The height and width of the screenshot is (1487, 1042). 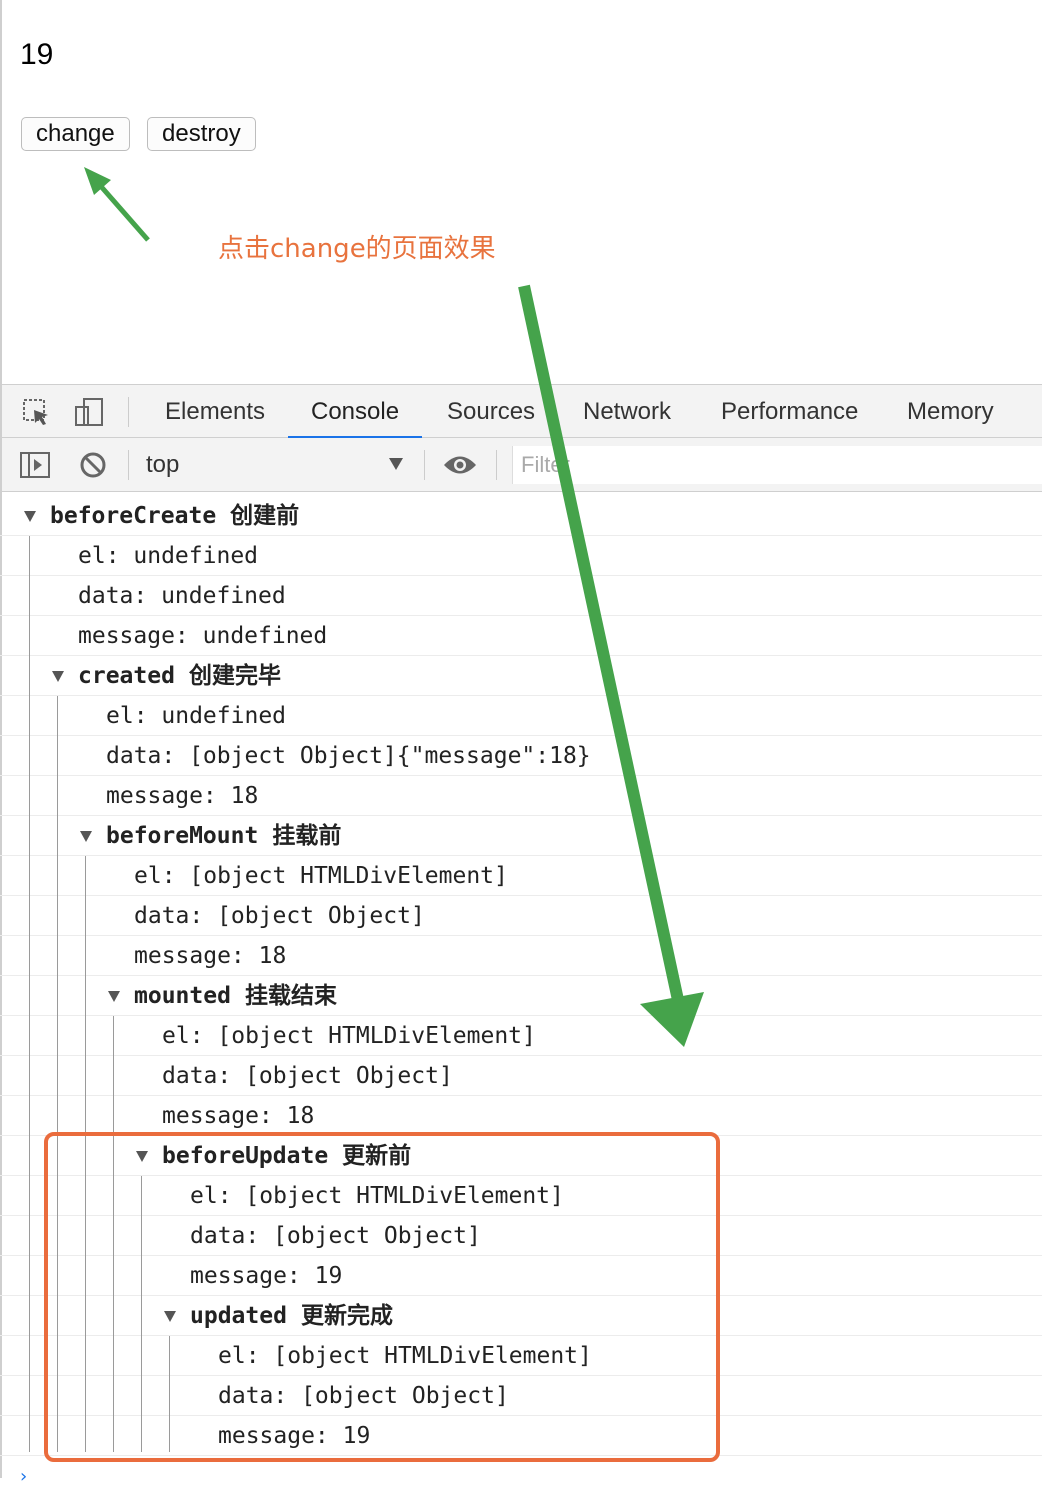 What do you see at coordinates (355, 412) in the screenshot?
I see `tab-console: Console` at bounding box center [355, 412].